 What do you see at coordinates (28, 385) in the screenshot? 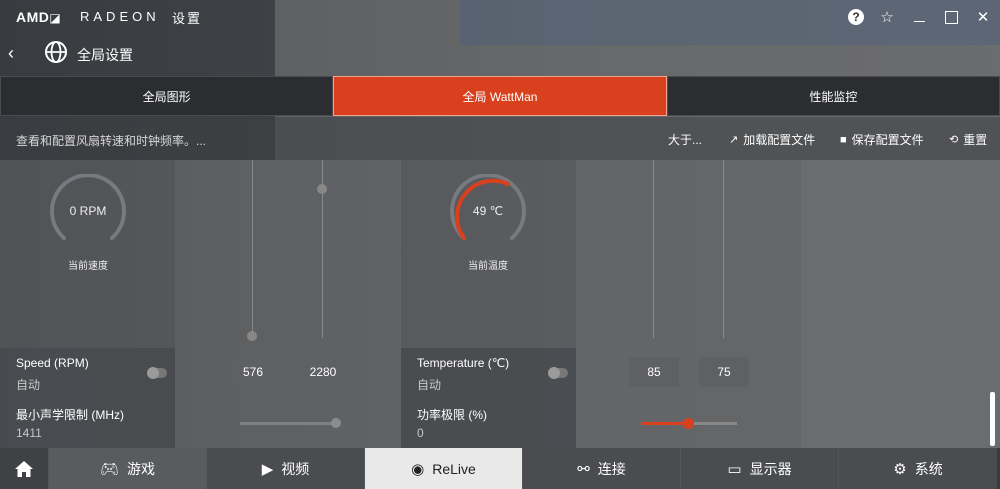
I see `fan-speed-mode: 自动` at bounding box center [28, 385].